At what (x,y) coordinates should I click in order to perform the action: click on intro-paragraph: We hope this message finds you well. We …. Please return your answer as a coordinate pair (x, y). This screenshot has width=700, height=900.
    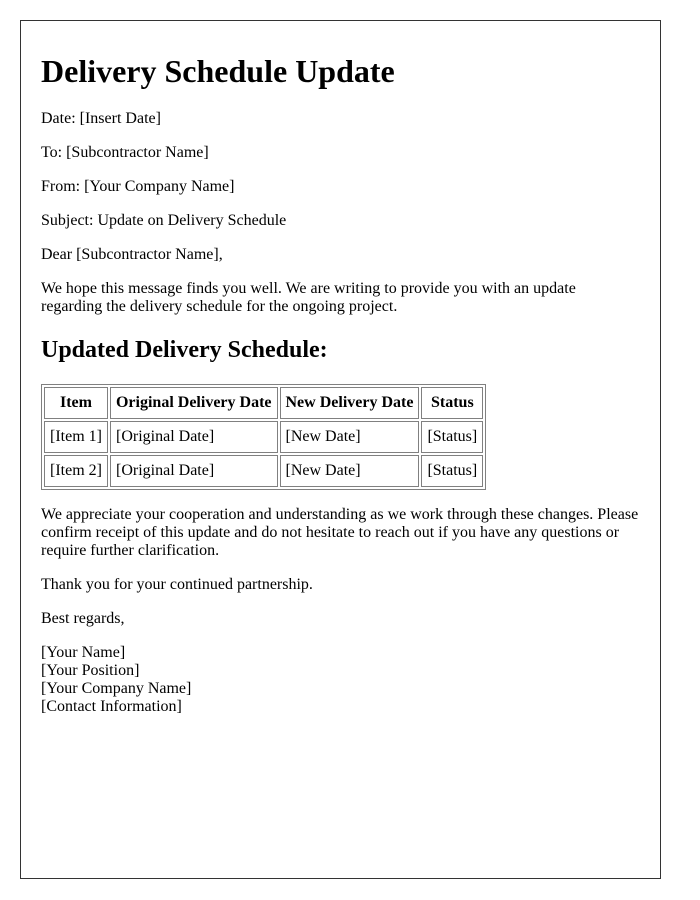
    Looking at the image, I should click on (308, 297).